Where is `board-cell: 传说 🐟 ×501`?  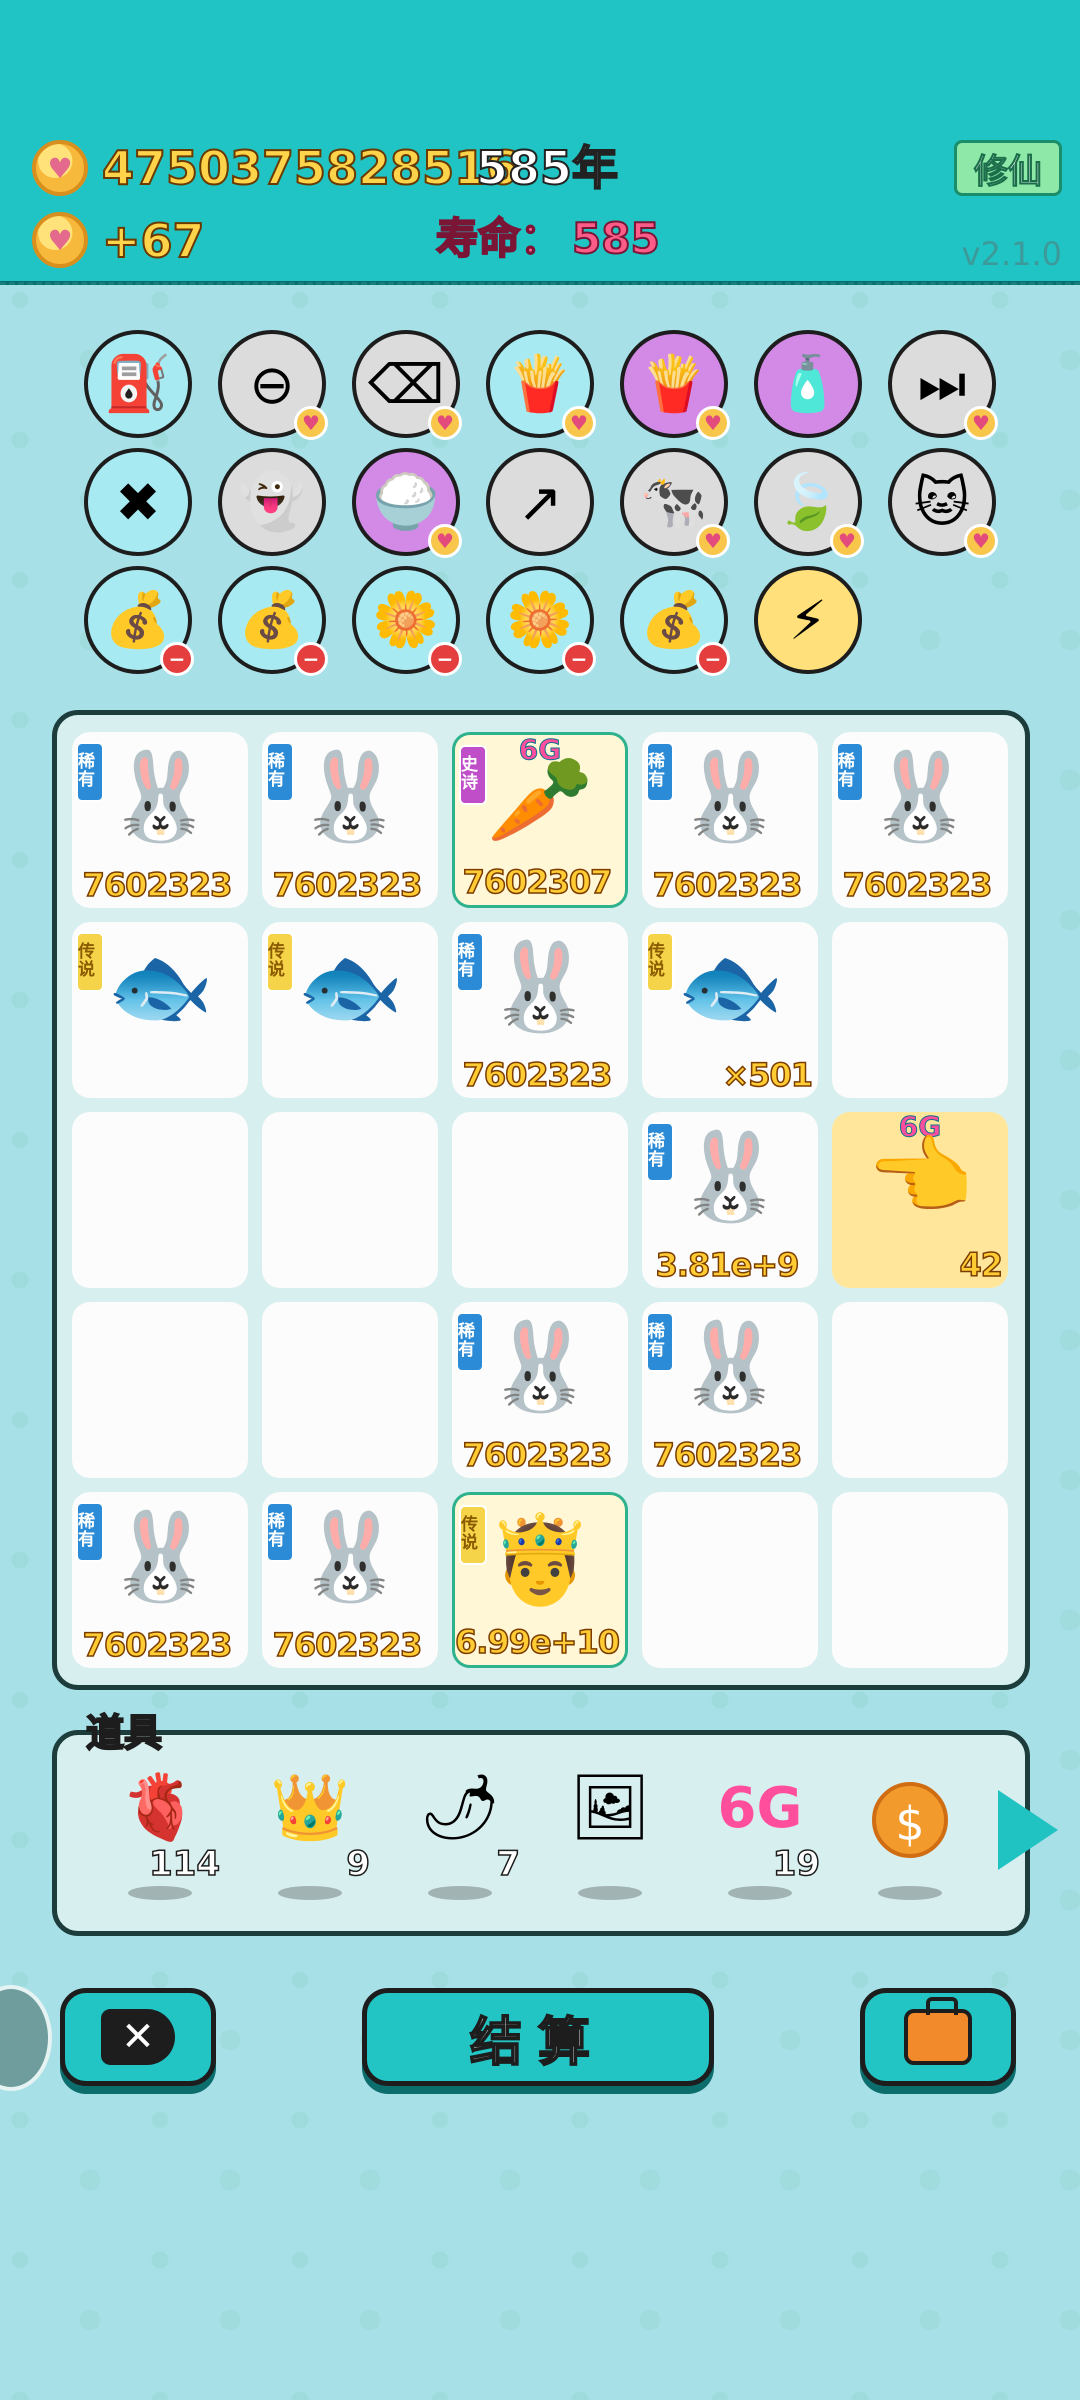 board-cell: 传说 🐟 ×501 is located at coordinates (730, 1010).